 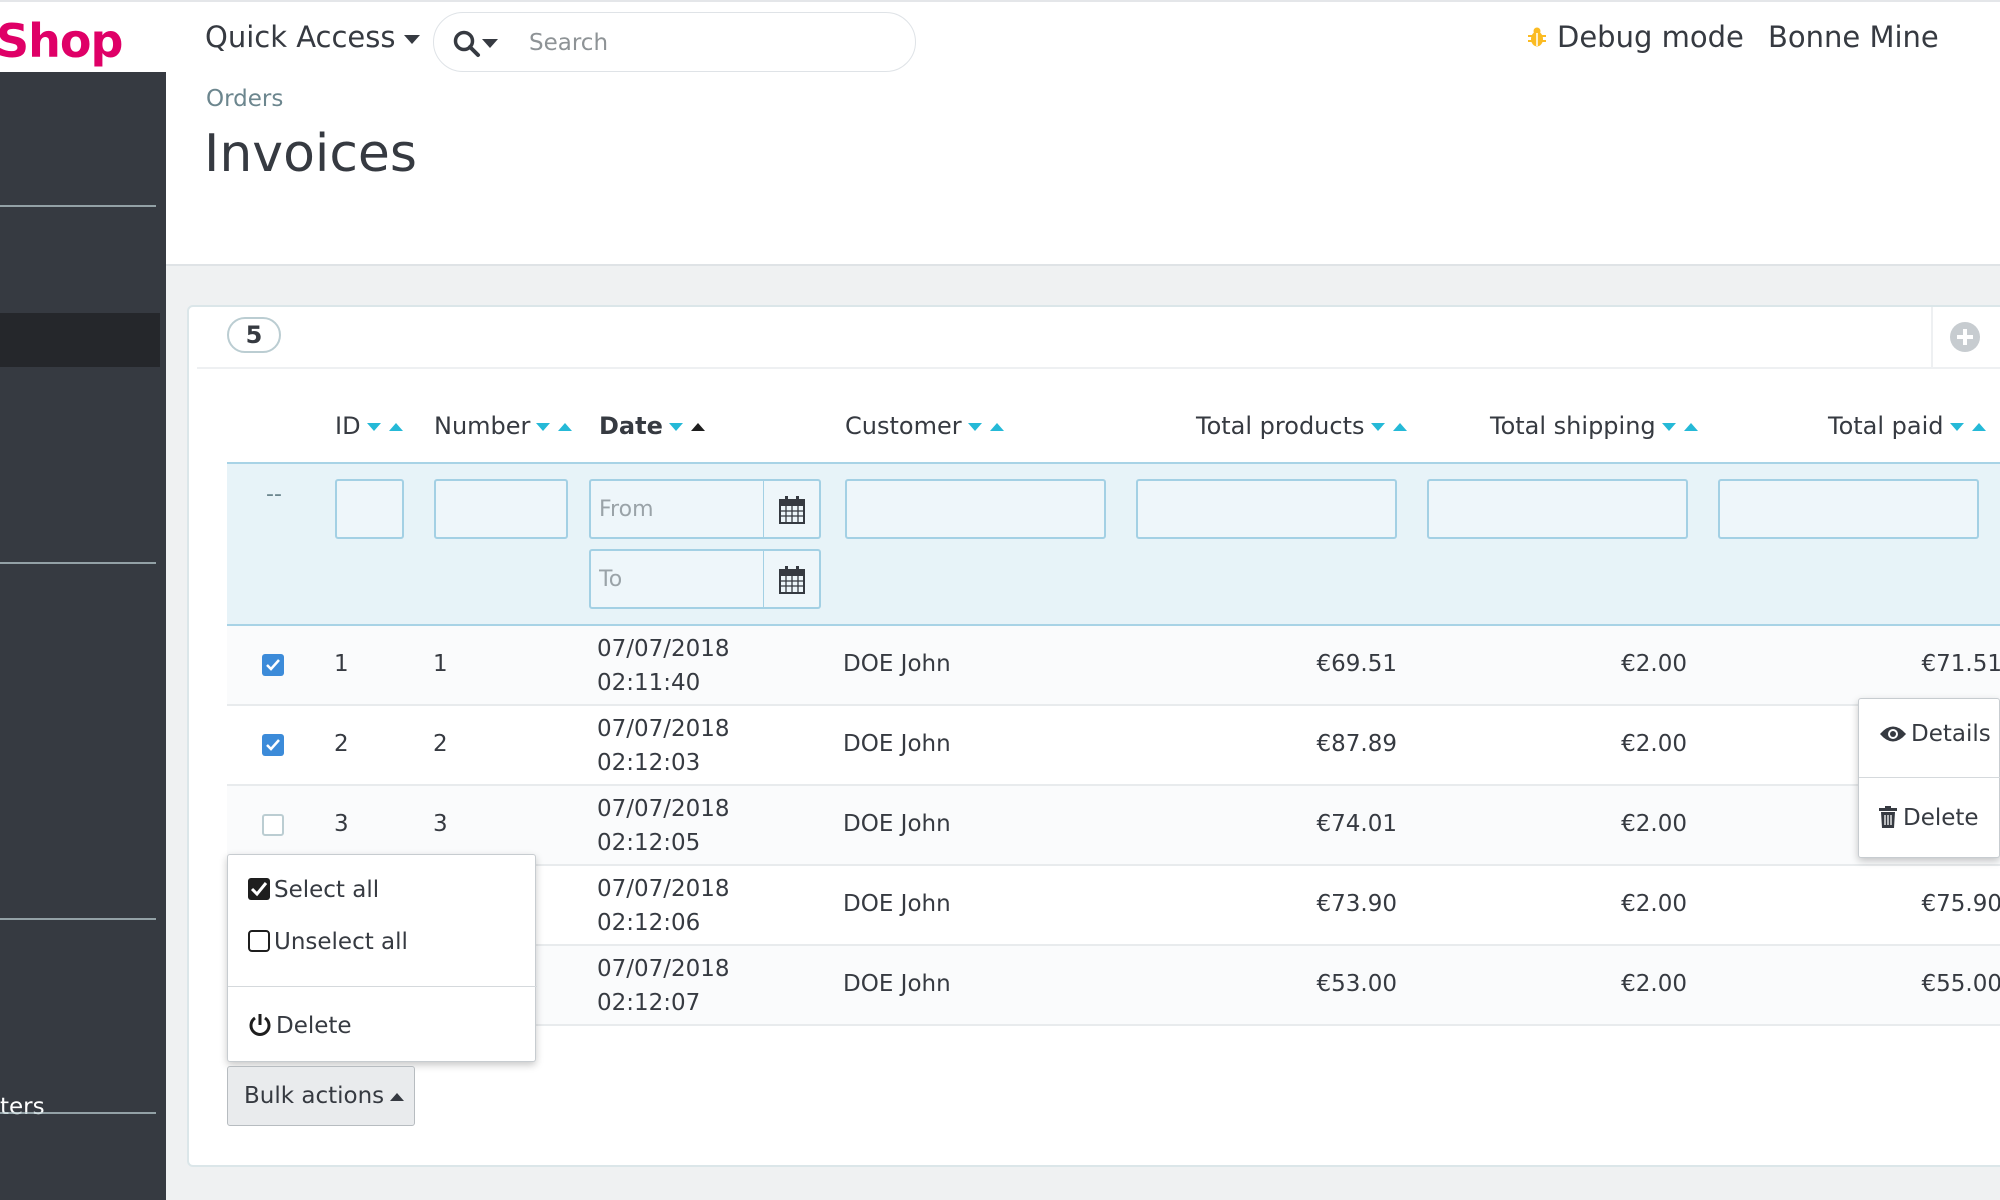 I want to click on cell-total-products: €69.51, so click(x=1356, y=664).